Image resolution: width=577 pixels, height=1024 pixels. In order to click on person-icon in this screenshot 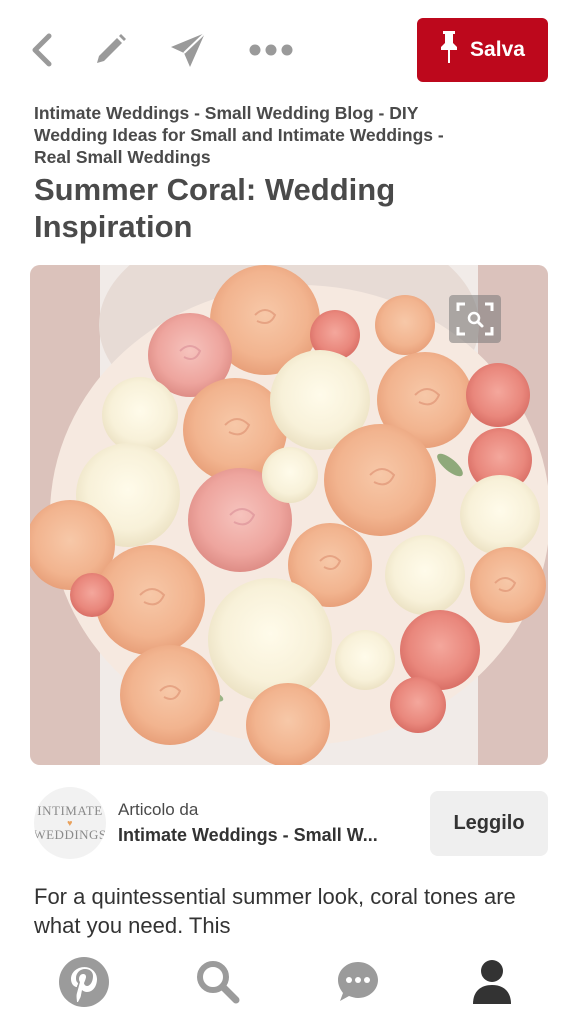, I will do `click(492, 982)`.